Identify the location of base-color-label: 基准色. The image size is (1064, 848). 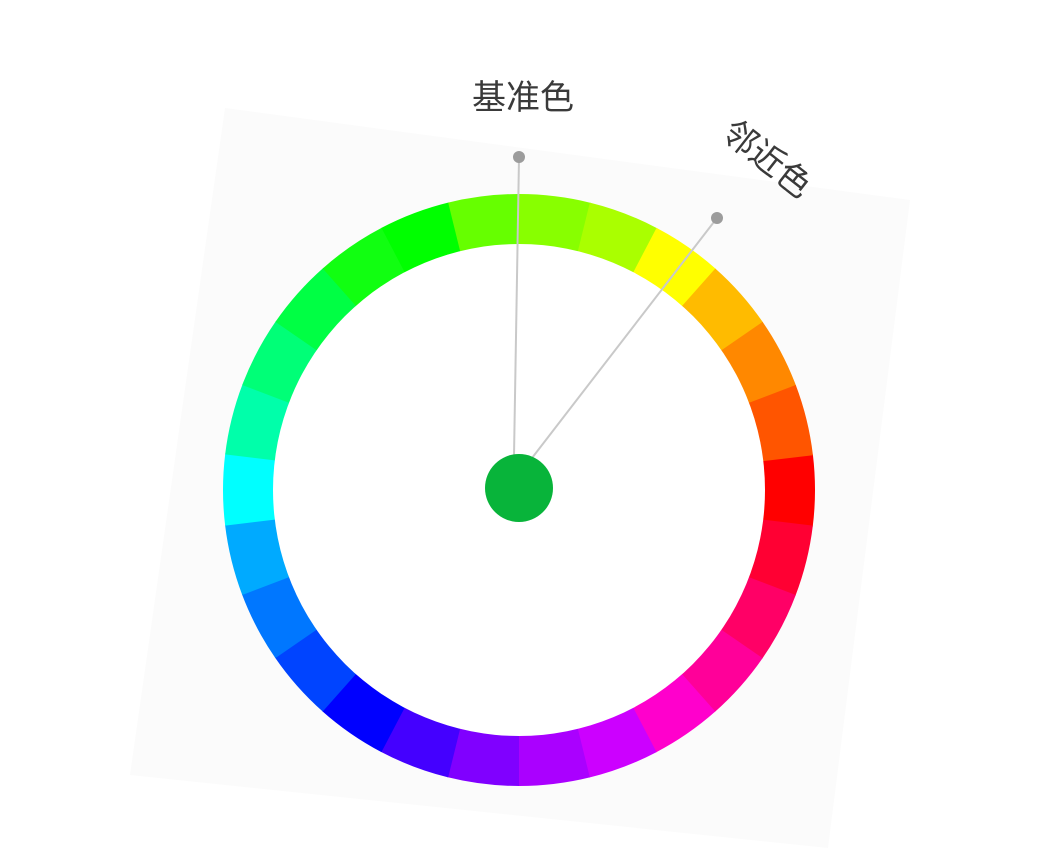
(523, 98).